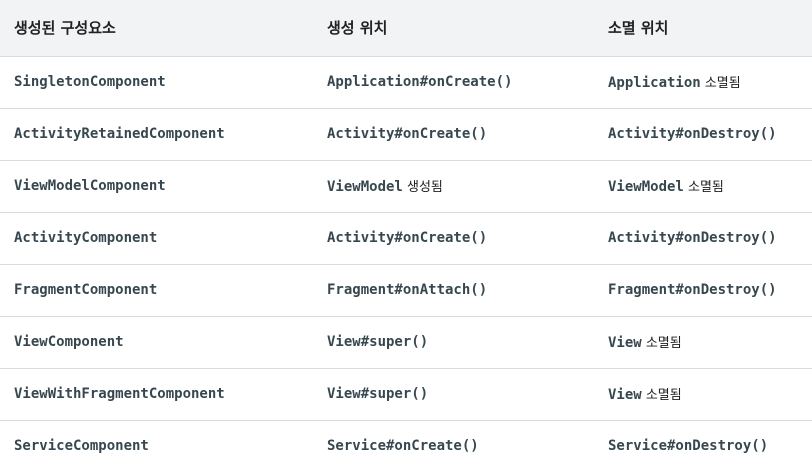 The image size is (812, 472). I want to click on component-cell: ViewWithFragmentComponent, so click(156, 394).